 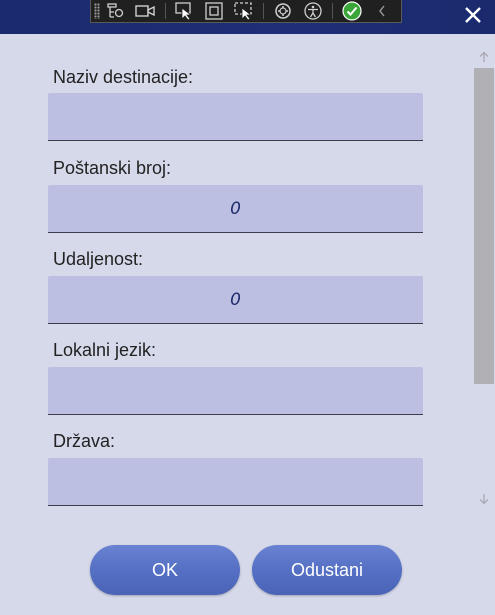 I want to click on local-language-input, so click(x=235, y=391).